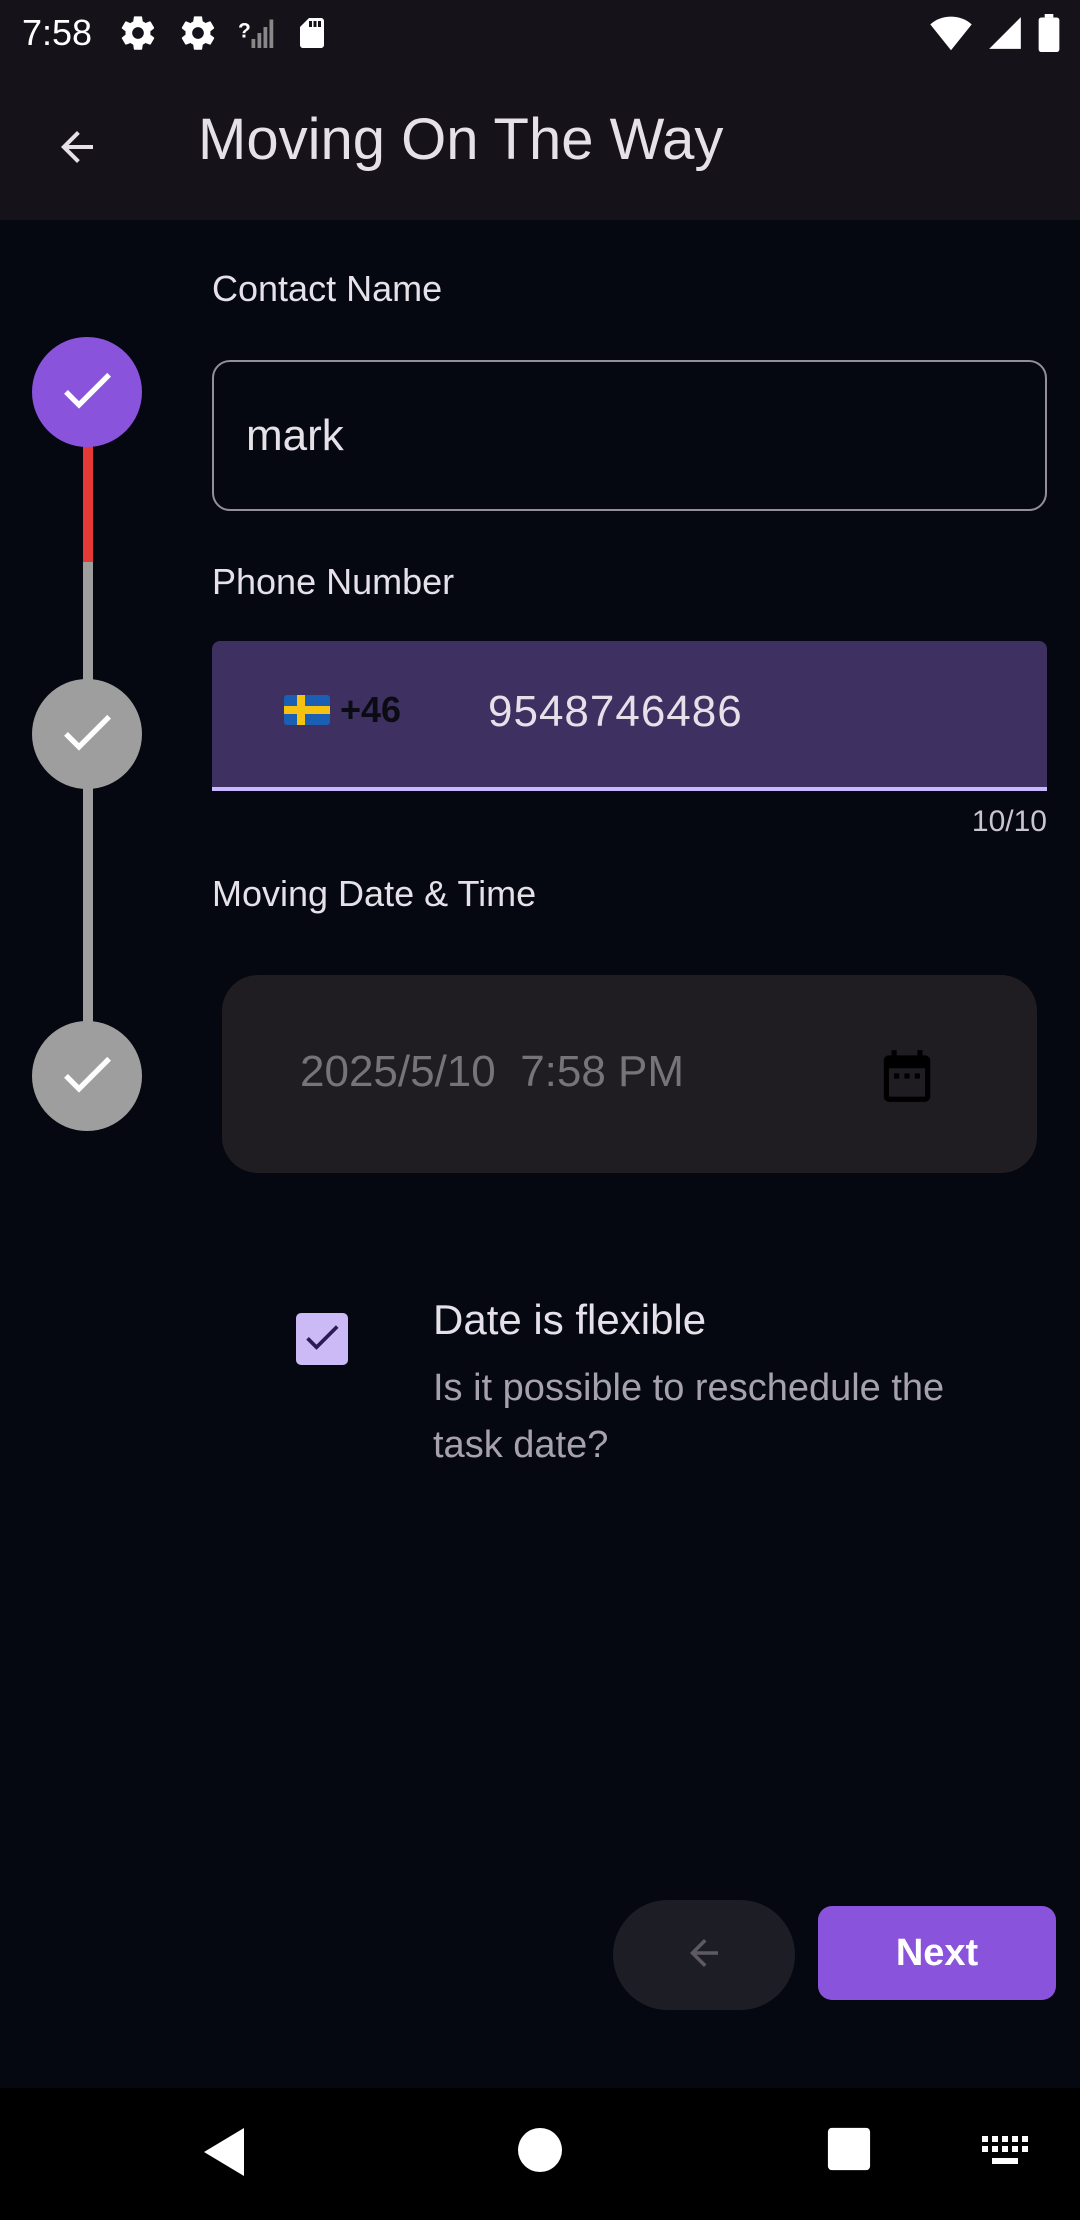 Image resolution: width=1080 pixels, height=2220 pixels. Describe the element at coordinates (461, 139) in the screenshot. I see `page-title: Moving On The Way` at that location.